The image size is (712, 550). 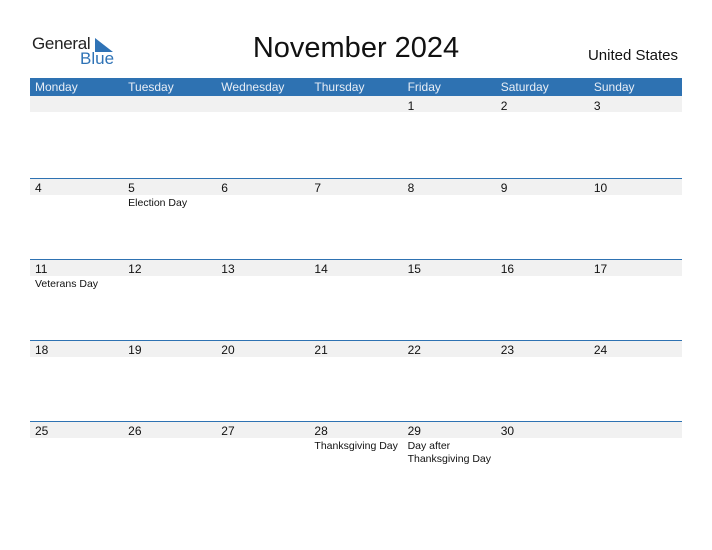 I want to click on day-number: 23, so click(x=507, y=350).